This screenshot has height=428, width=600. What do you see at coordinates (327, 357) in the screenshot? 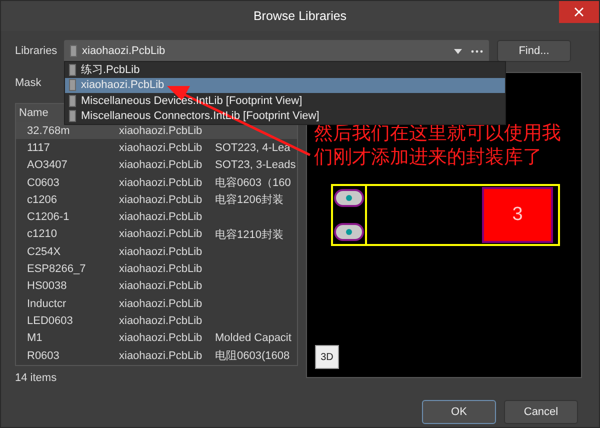
I see `3d-view-button: 3D` at bounding box center [327, 357].